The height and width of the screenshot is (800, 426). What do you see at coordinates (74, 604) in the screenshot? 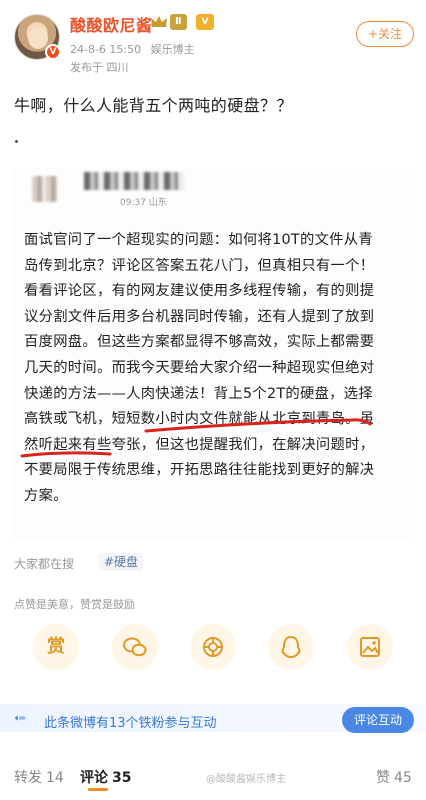
I see `like-hint: 点赞是美意，赞赏是鼓励` at bounding box center [74, 604].